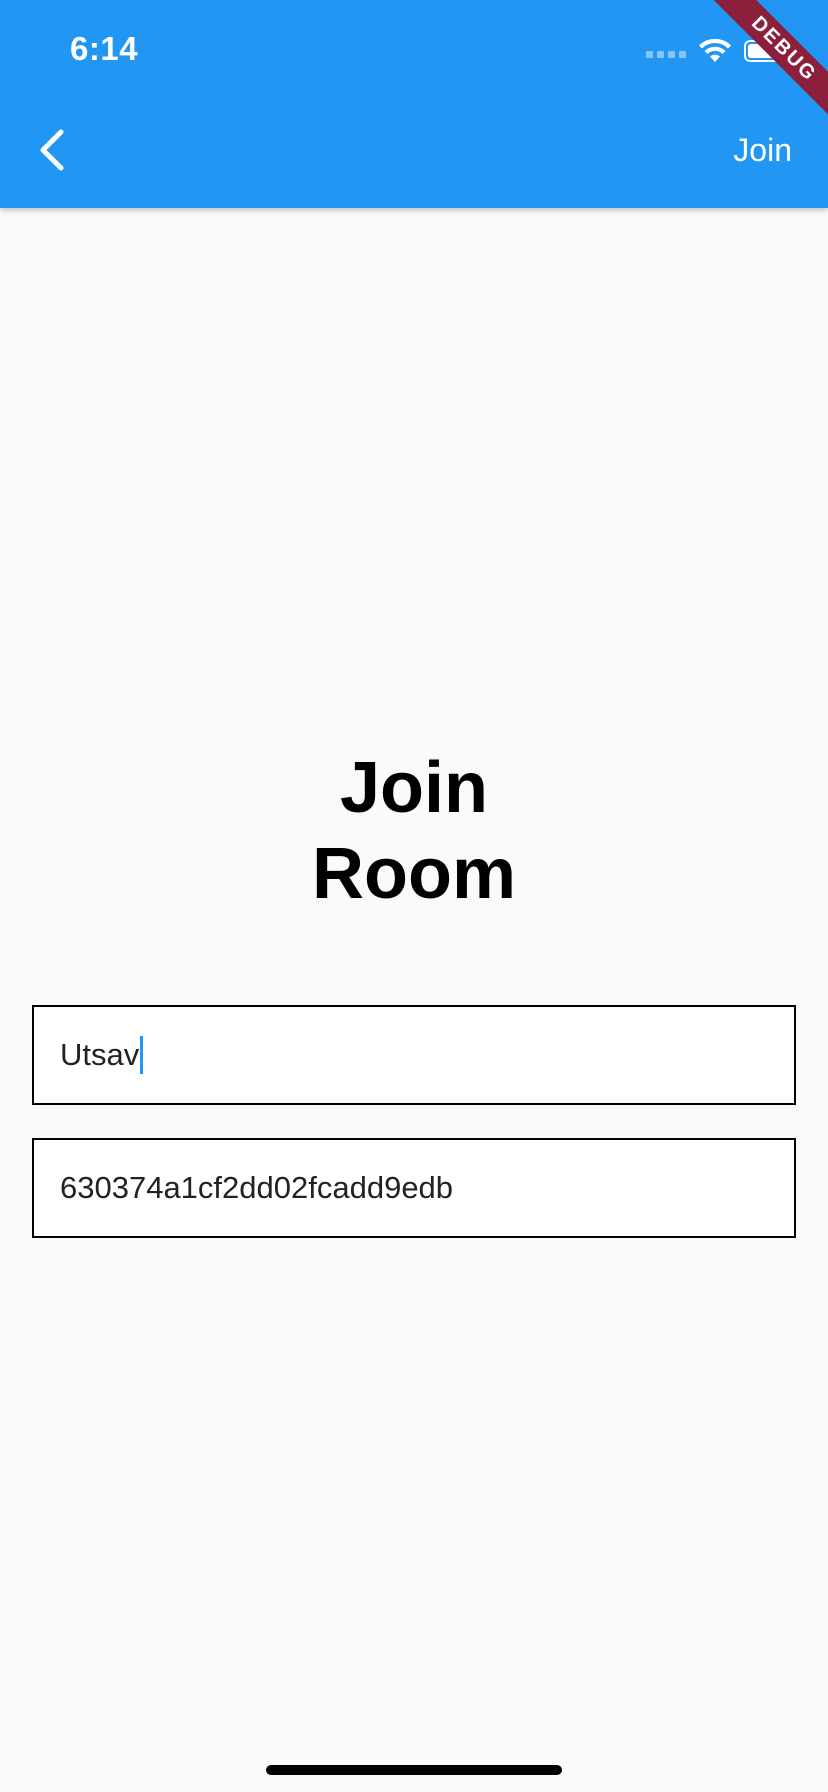 The width and height of the screenshot is (828, 1792). Describe the element at coordinates (414, 104) in the screenshot. I see `app-bar: 6:14 Join` at that location.